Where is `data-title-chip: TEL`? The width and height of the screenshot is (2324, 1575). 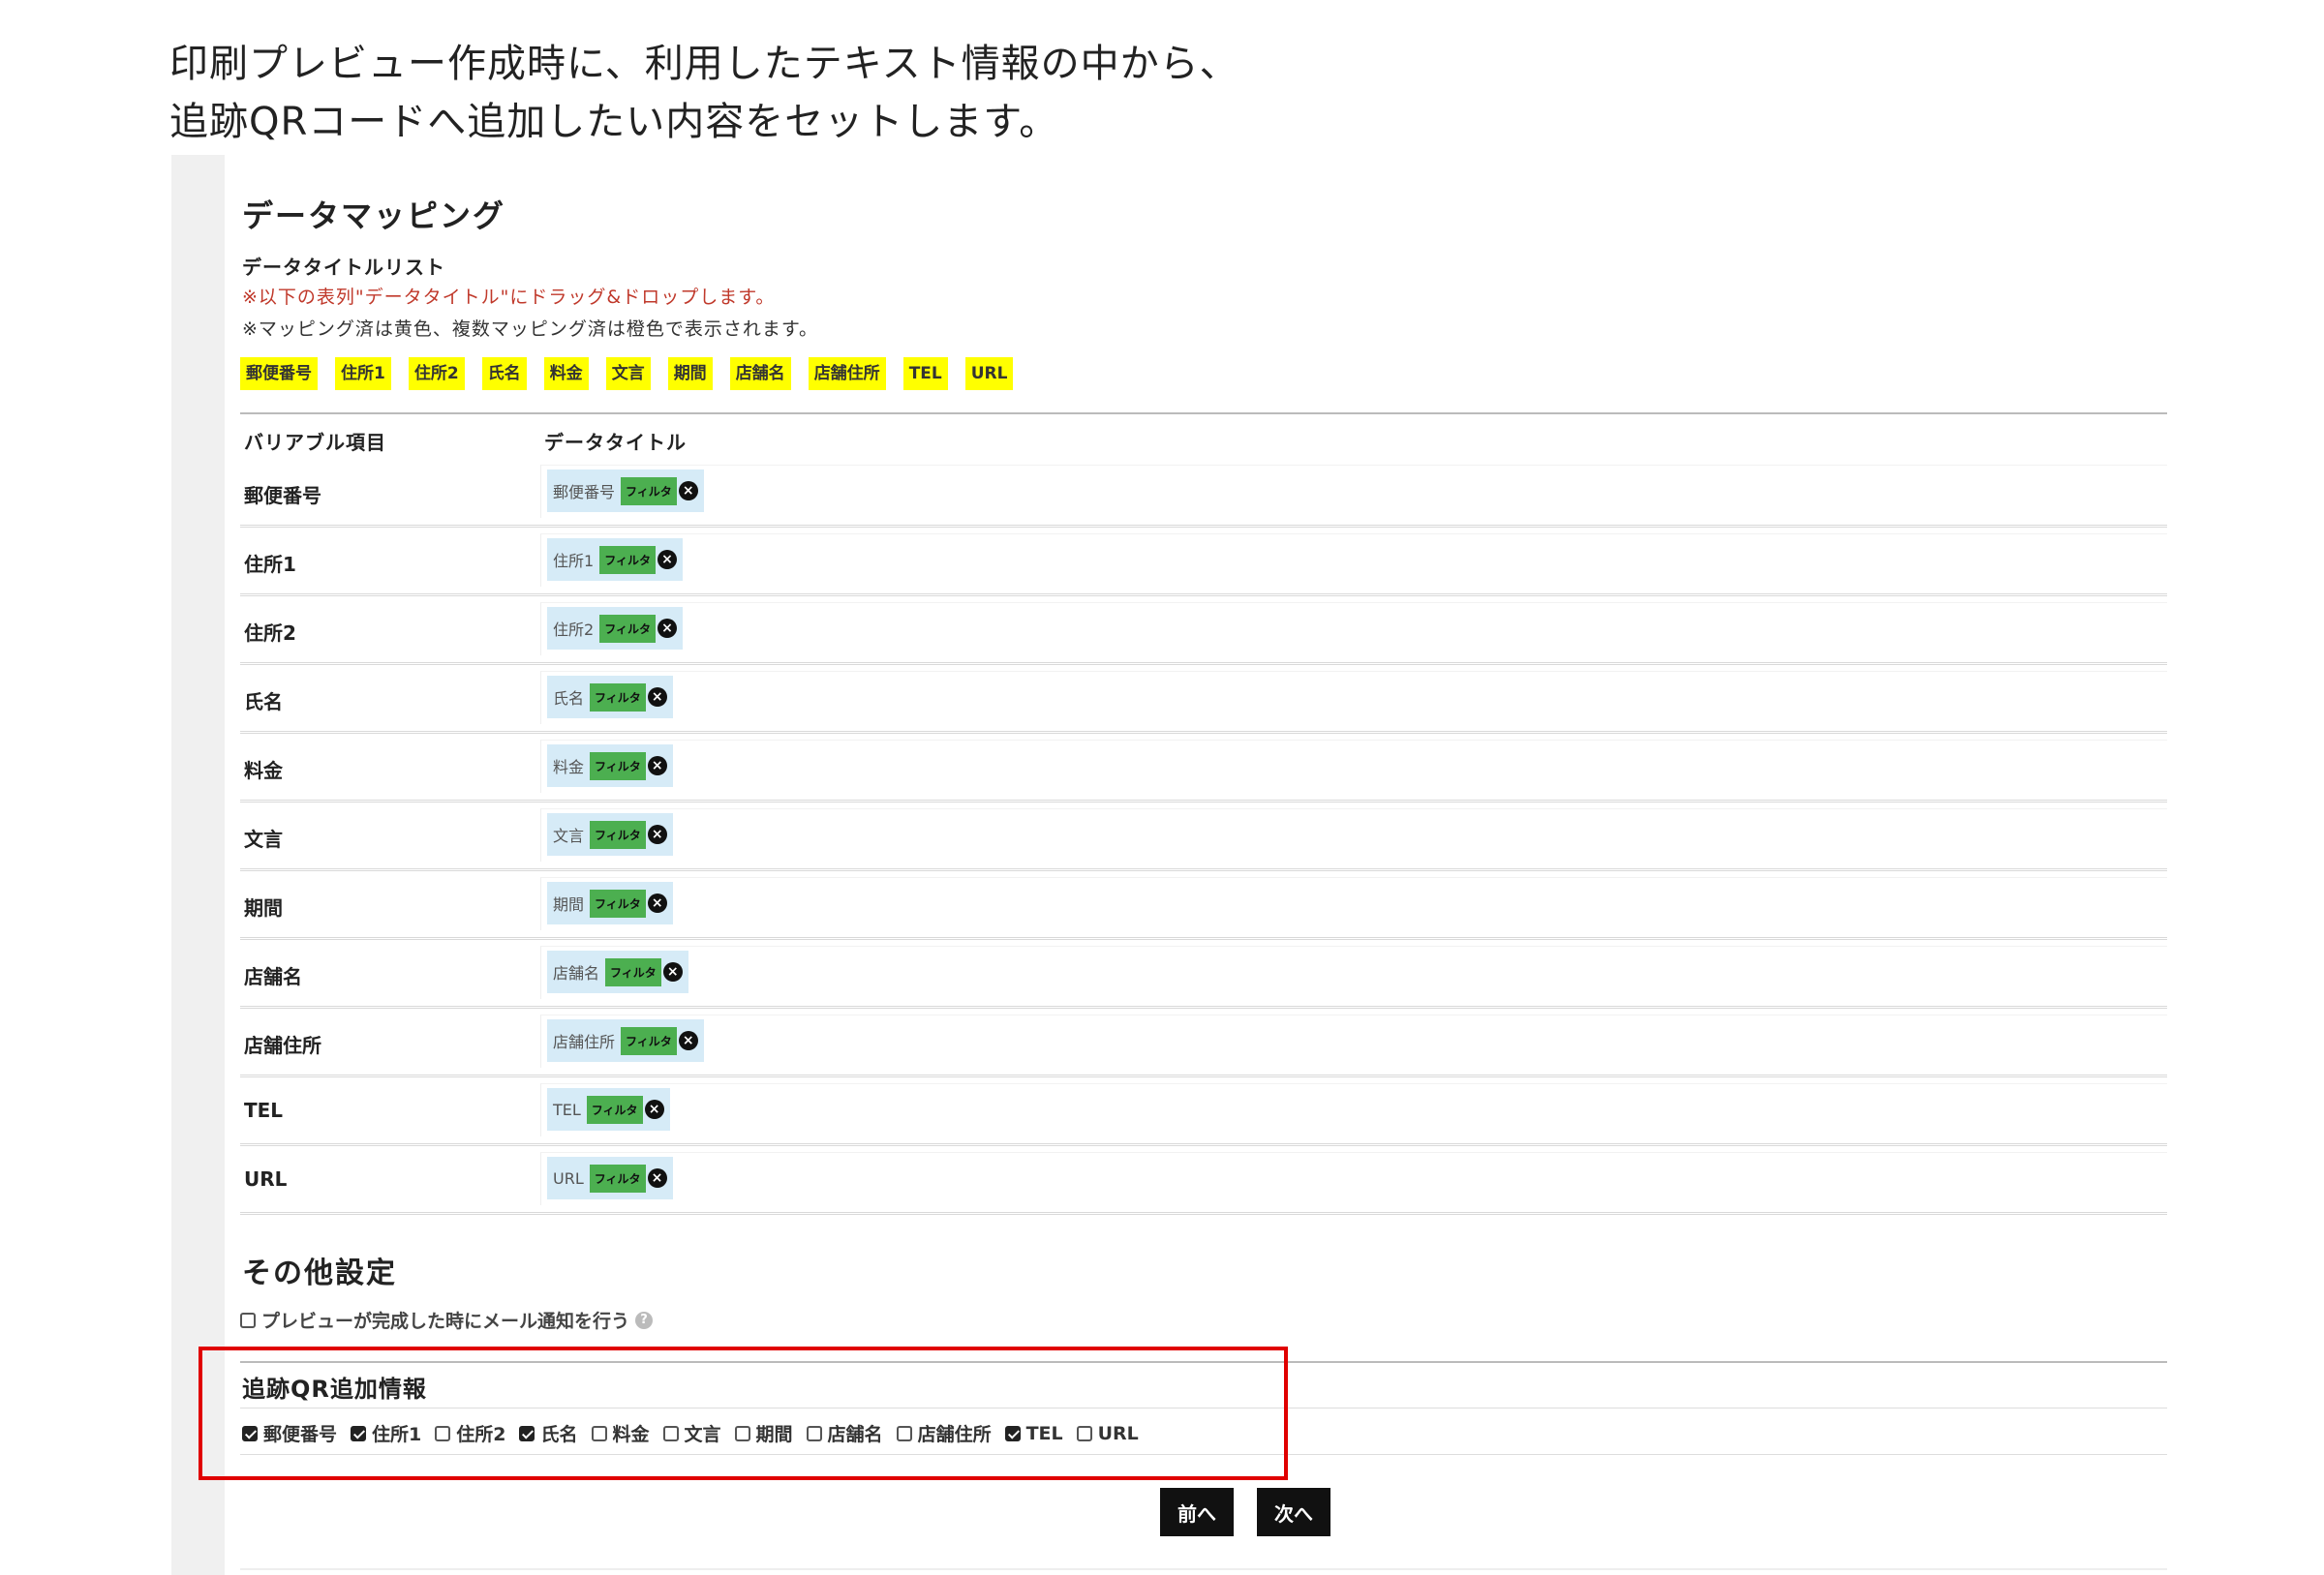 data-title-chip: TEL is located at coordinates (925, 373).